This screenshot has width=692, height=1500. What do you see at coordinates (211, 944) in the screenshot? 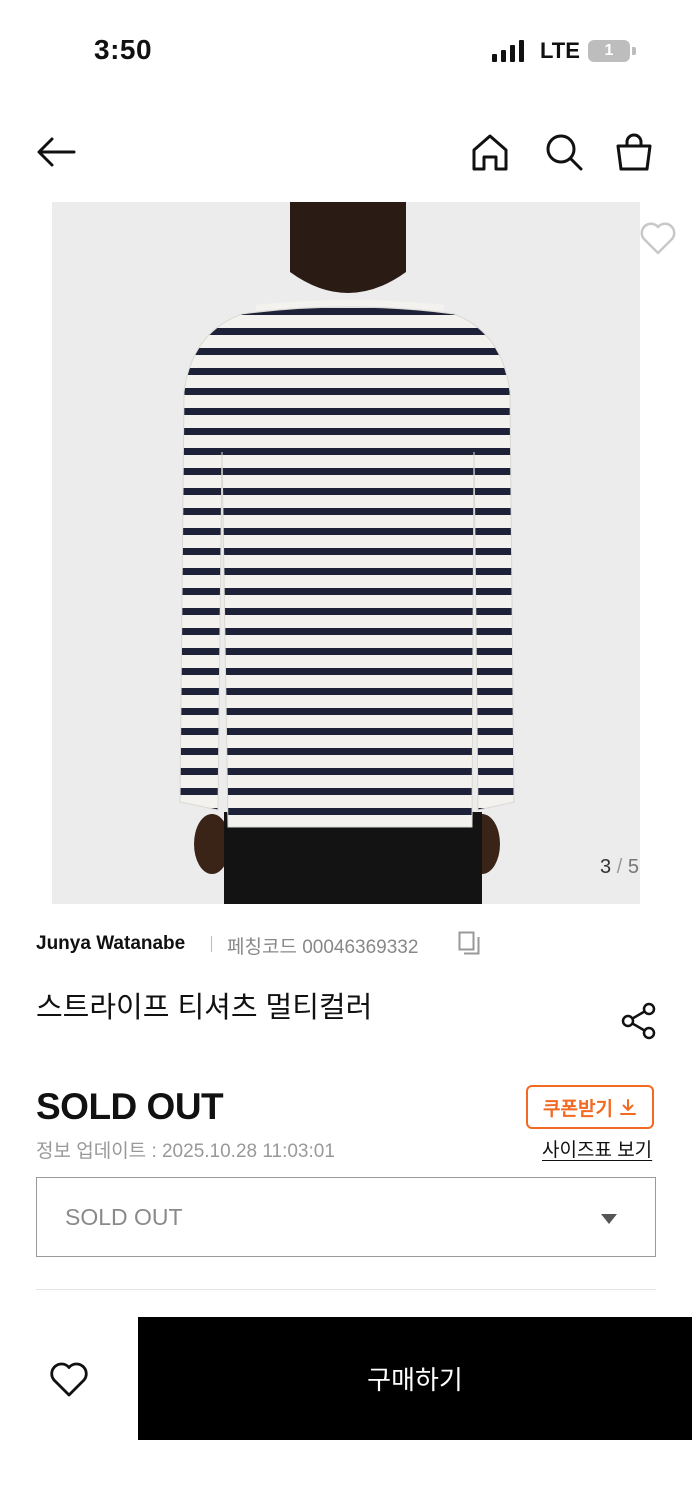
I see `brand-divider` at bounding box center [211, 944].